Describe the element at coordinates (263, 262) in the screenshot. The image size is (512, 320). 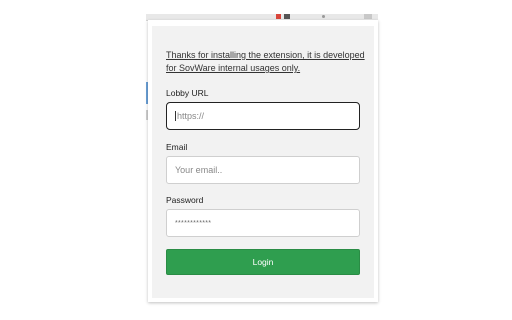
I see `login-button: Login` at that location.